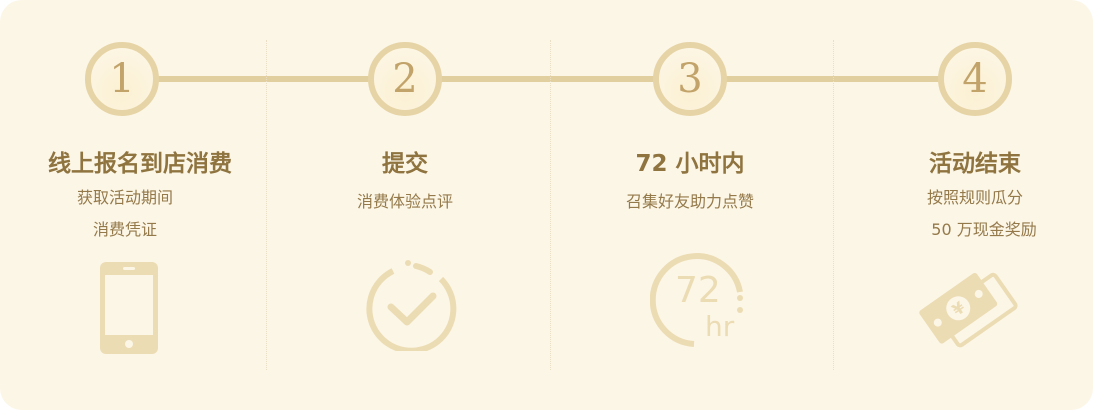  What do you see at coordinates (405, 182) in the screenshot?
I see `step-2: 提交 消费体验点评` at bounding box center [405, 182].